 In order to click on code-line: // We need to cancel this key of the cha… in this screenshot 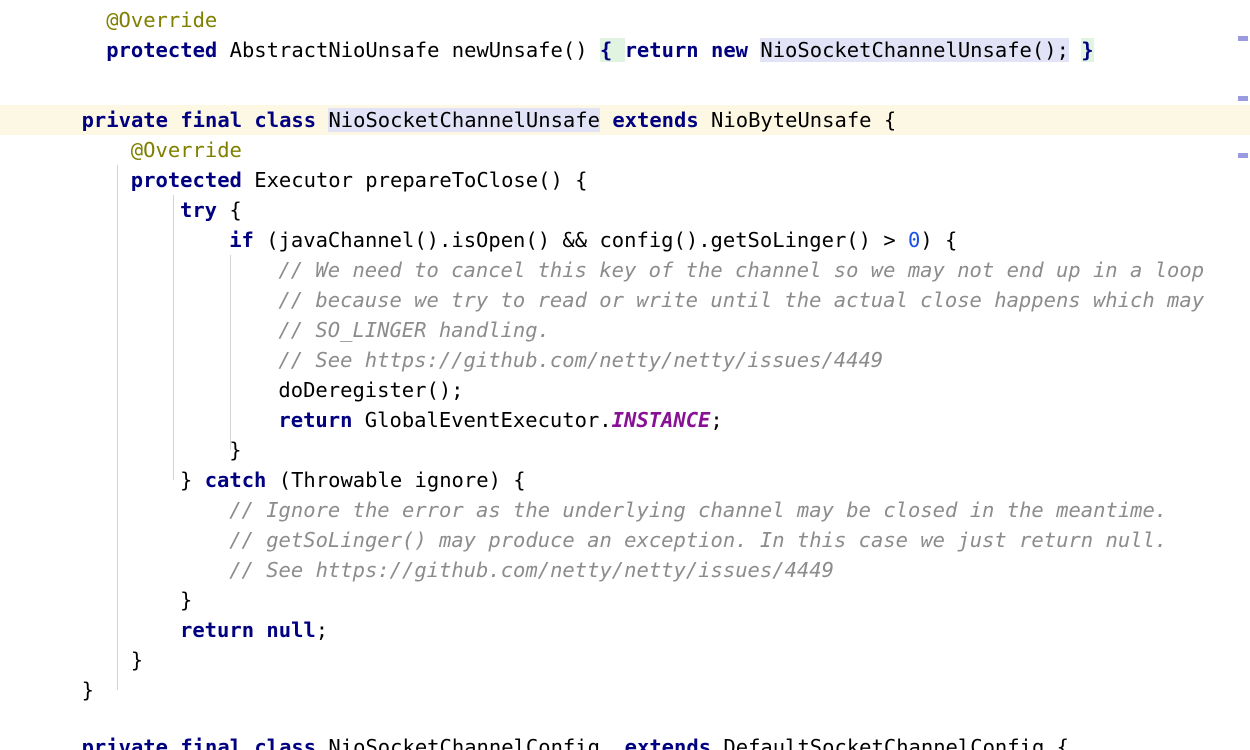, I will do `click(625, 270)`.